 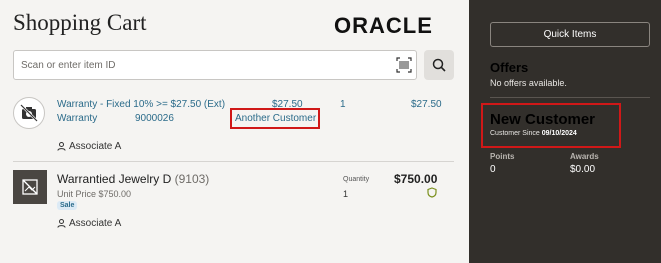 I want to click on product-thumbnail, so click(x=30, y=187).